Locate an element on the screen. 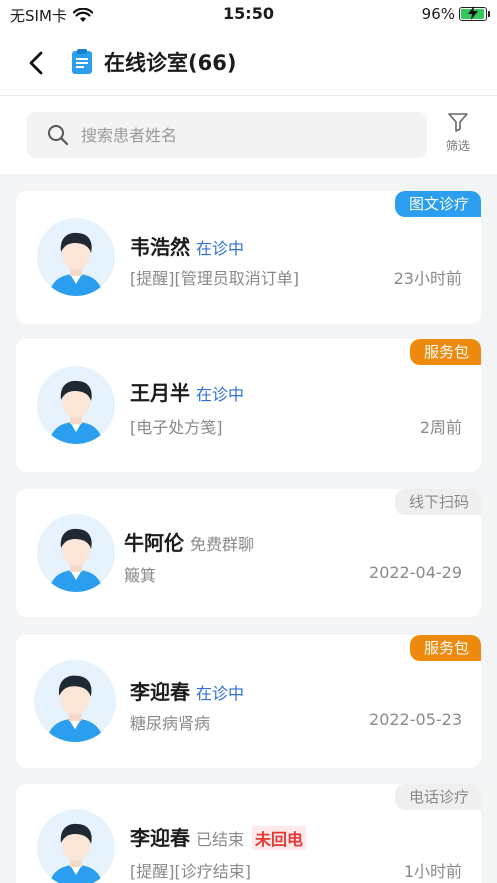 This screenshot has height=883, width=497. search-input is located at coordinates (231, 135).